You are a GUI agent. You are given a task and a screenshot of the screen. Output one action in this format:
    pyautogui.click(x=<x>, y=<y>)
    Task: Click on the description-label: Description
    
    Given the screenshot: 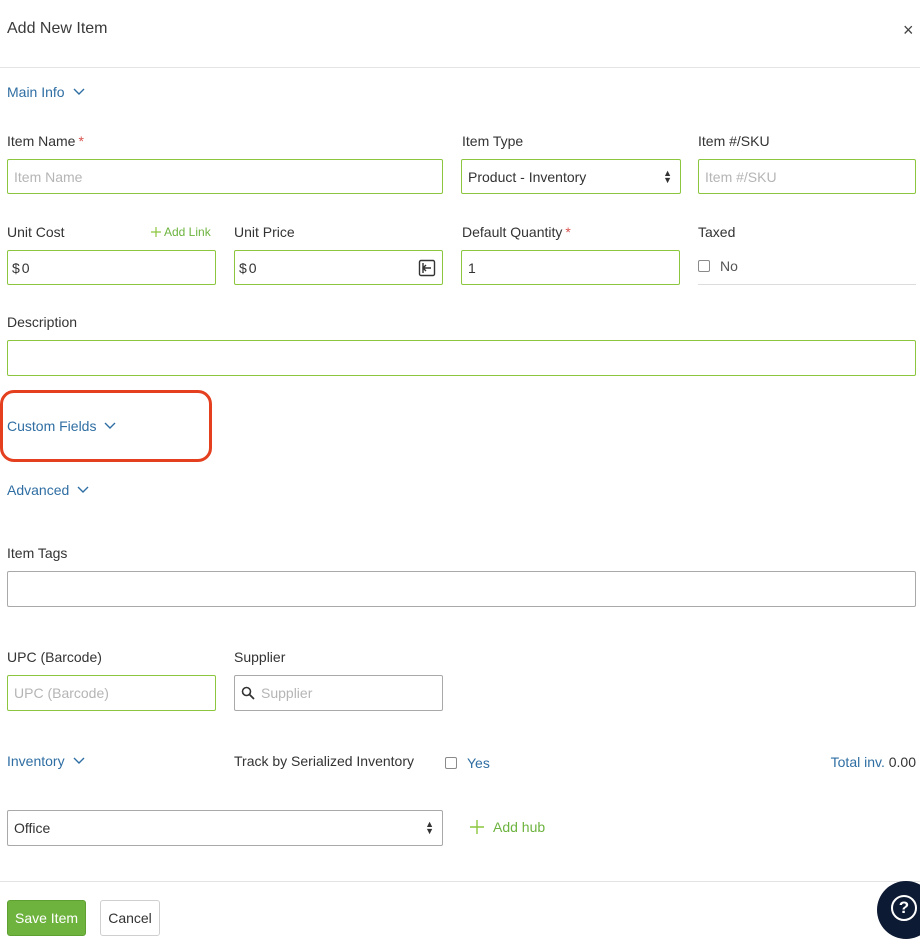 What is the action you would take?
    pyautogui.click(x=42, y=322)
    